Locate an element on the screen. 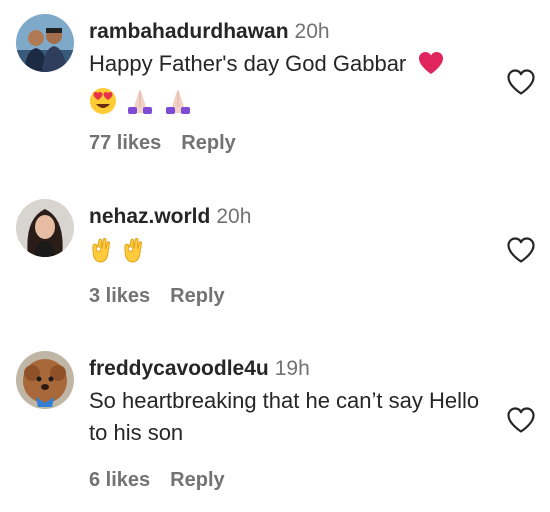  comment-text: Happy Father's day God Gabbar is located at coordinates (284, 66).